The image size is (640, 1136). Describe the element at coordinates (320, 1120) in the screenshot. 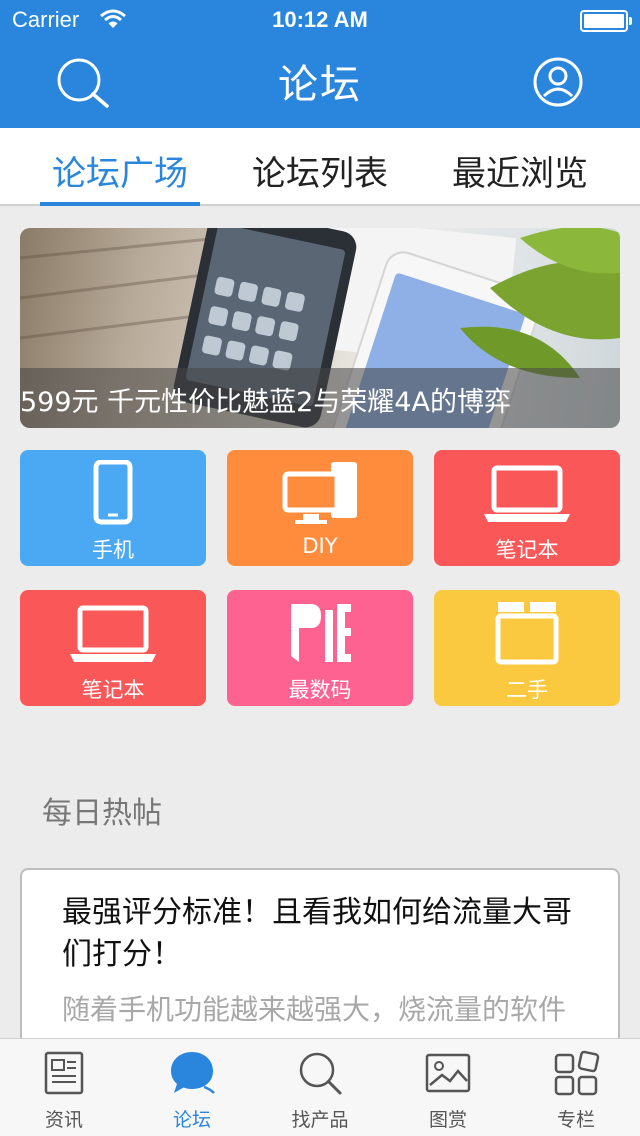

I see `tabbar-label: 找产品` at that location.